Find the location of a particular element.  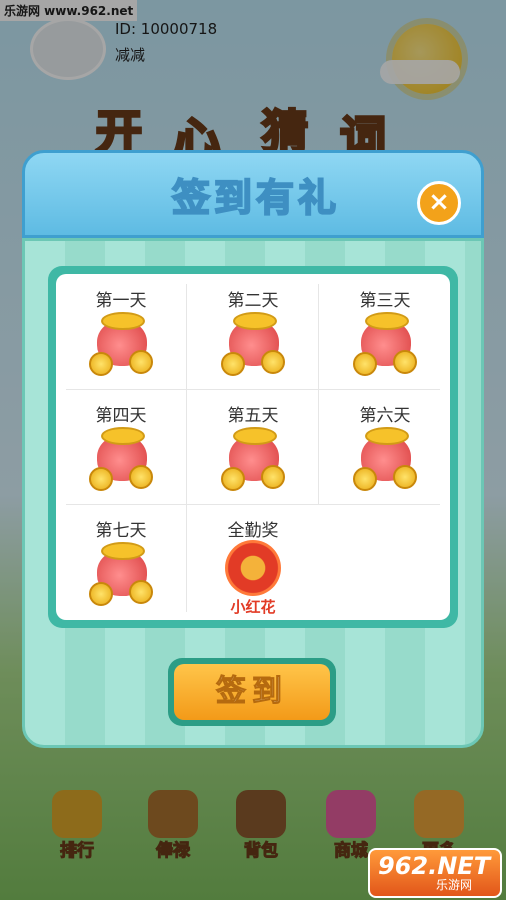

day-cell: 第四天 is located at coordinates (121, 446).